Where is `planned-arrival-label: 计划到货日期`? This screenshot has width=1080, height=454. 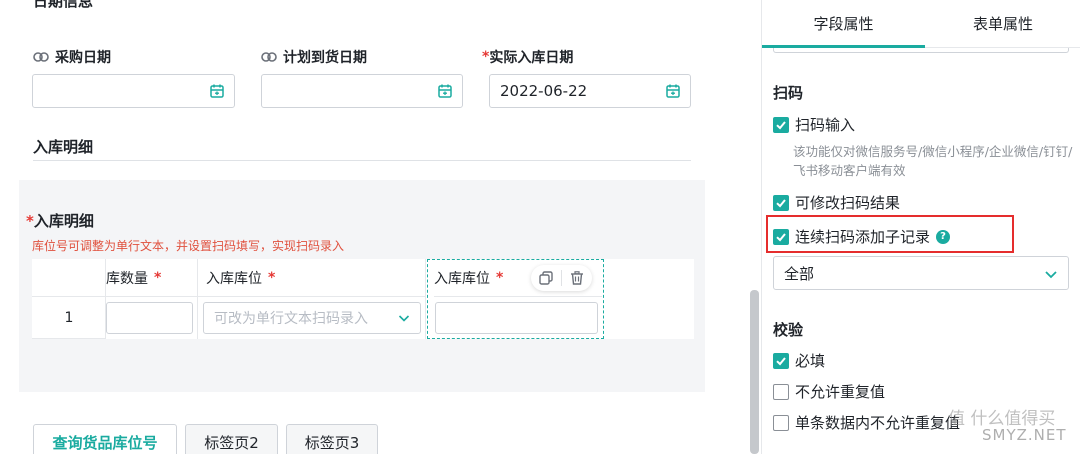 planned-arrival-label: 计划到货日期 is located at coordinates (325, 58).